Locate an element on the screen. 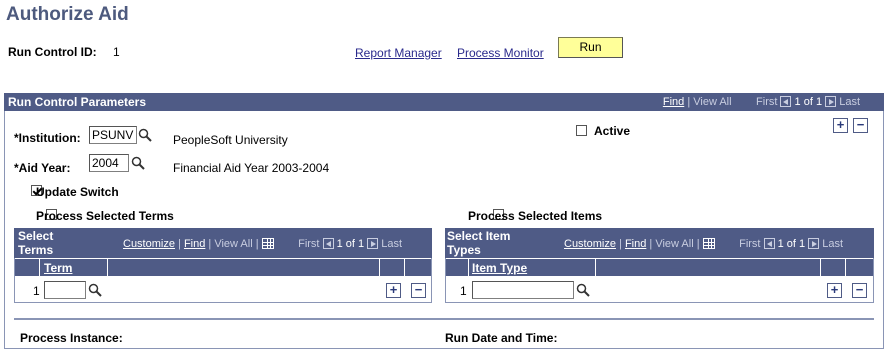 Image resolution: width=888 pixels, height=353 pixels. terms-column-header: Term is located at coordinates (223, 267).